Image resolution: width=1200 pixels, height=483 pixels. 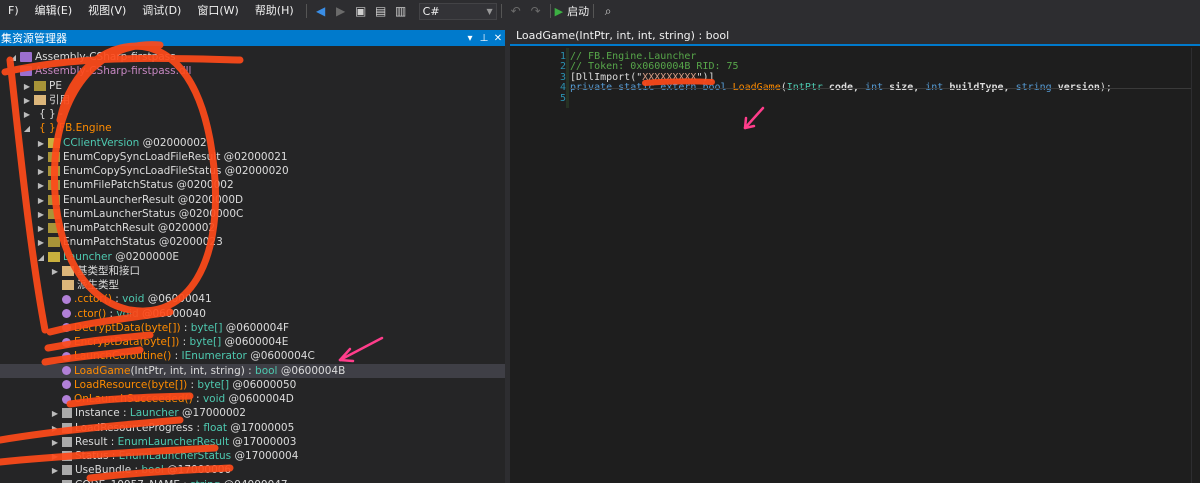 What do you see at coordinates (594, 11) in the screenshot?
I see `toolbar-separator` at bounding box center [594, 11].